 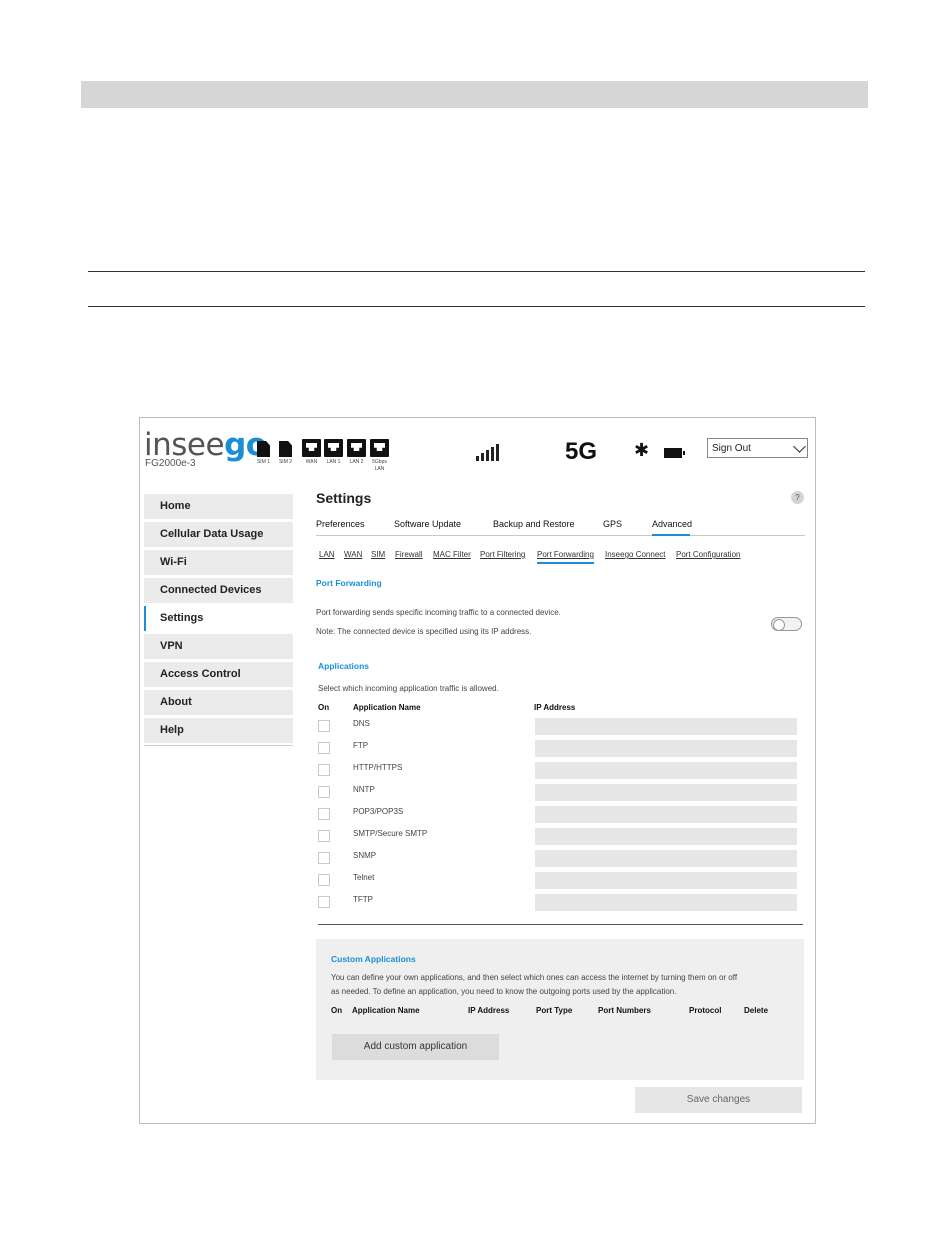 What do you see at coordinates (756, 1010) in the screenshot?
I see `custom-column-delete: Delete` at bounding box center [756, 1010].